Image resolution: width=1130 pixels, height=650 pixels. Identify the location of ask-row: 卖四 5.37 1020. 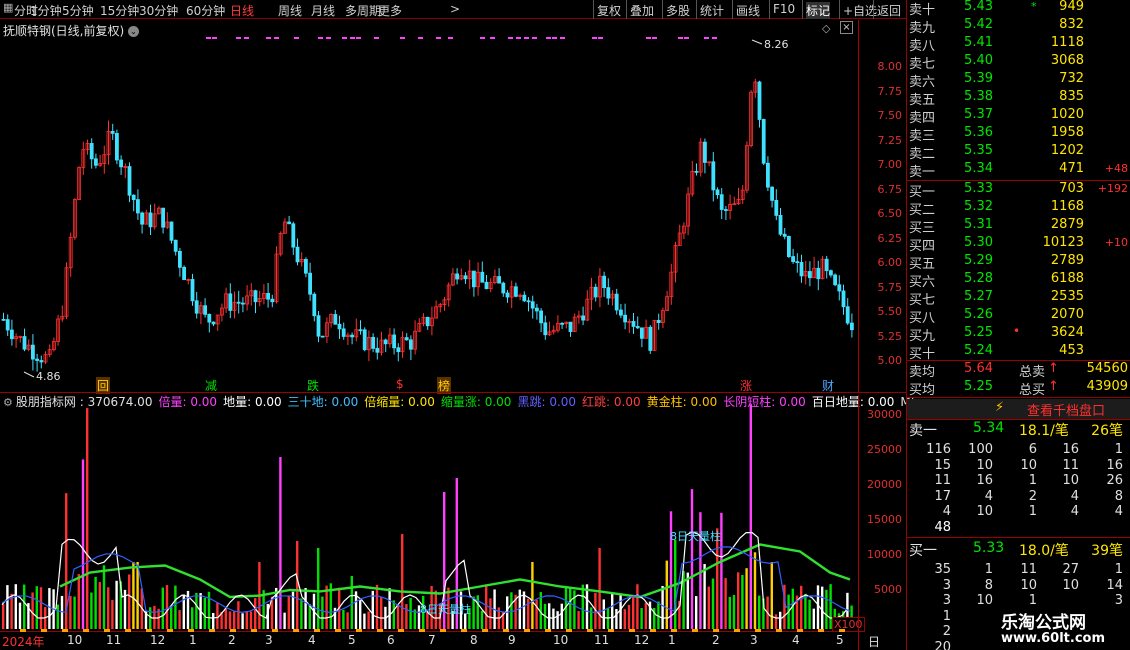
(1018, 116).